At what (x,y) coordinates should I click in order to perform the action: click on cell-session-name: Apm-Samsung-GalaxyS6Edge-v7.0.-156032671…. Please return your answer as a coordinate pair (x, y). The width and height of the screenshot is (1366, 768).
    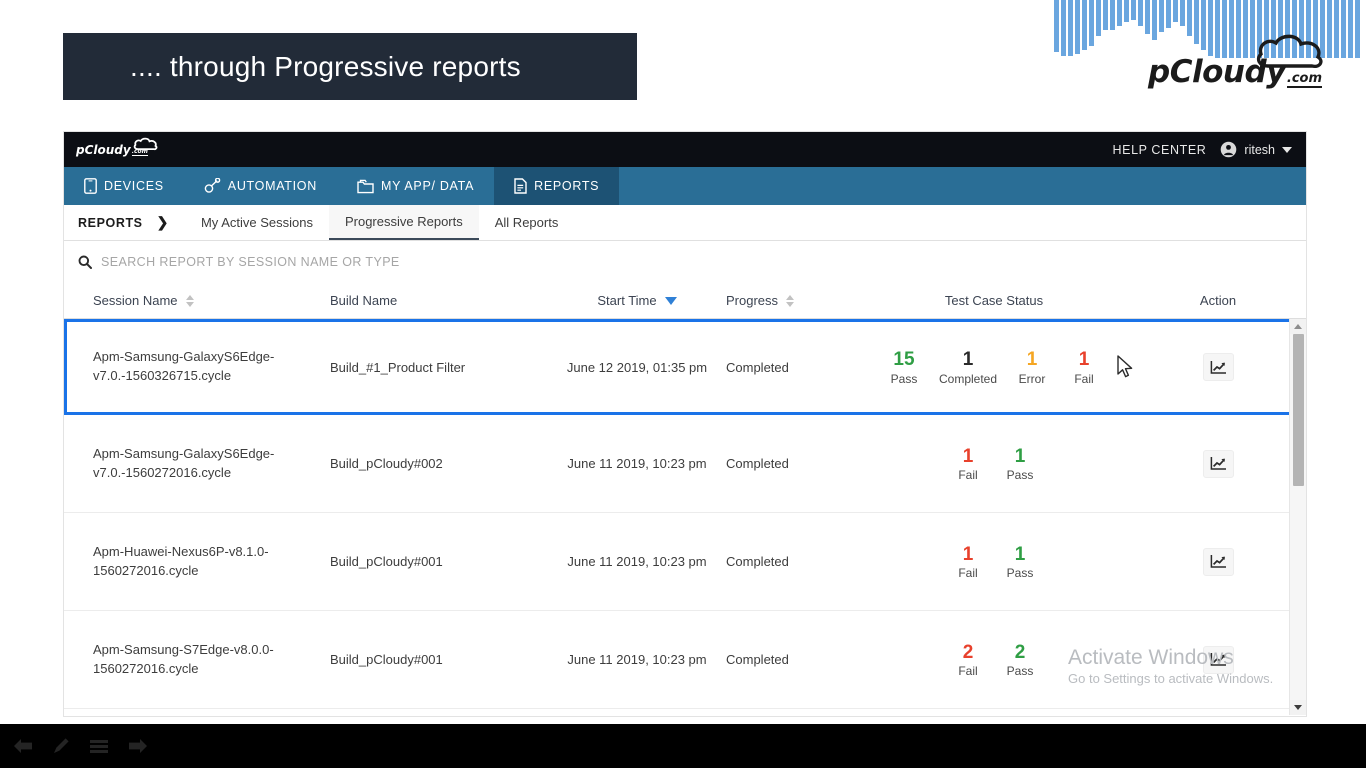
    Looking at the image, I should click on (184, 366).